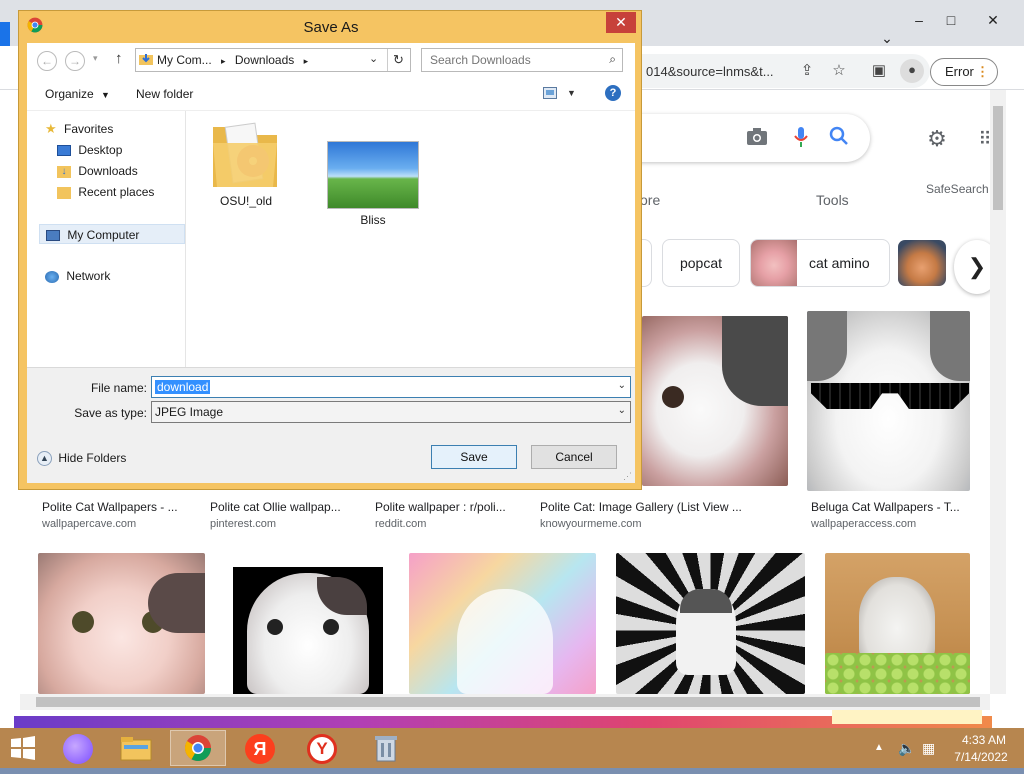 Image resolution: width=1024 pixels, height=774 pixels. Describe the element at coordinates (116, 192) in the screenshot. I see `nav-recent-places-label: Recent places` at that location.